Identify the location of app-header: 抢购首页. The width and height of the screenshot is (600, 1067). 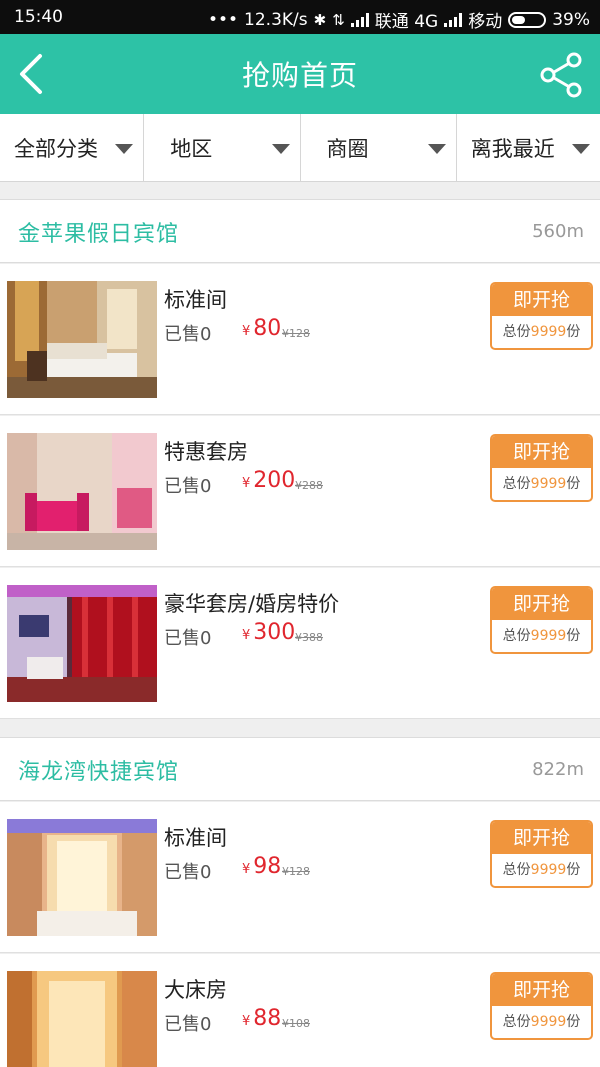
(300, 74).